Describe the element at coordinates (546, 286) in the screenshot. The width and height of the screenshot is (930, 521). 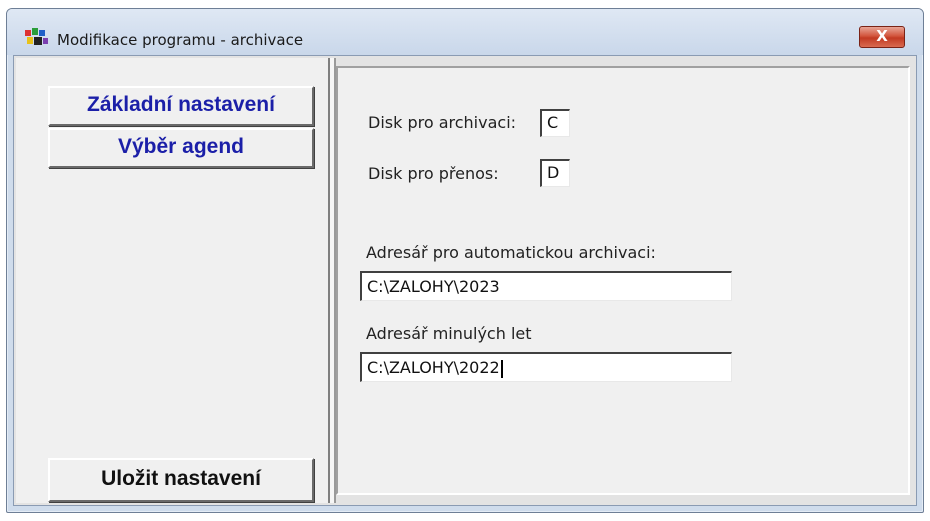
I see `auto-archive-dir-field: C:\ZALOHY\2023` at that location.